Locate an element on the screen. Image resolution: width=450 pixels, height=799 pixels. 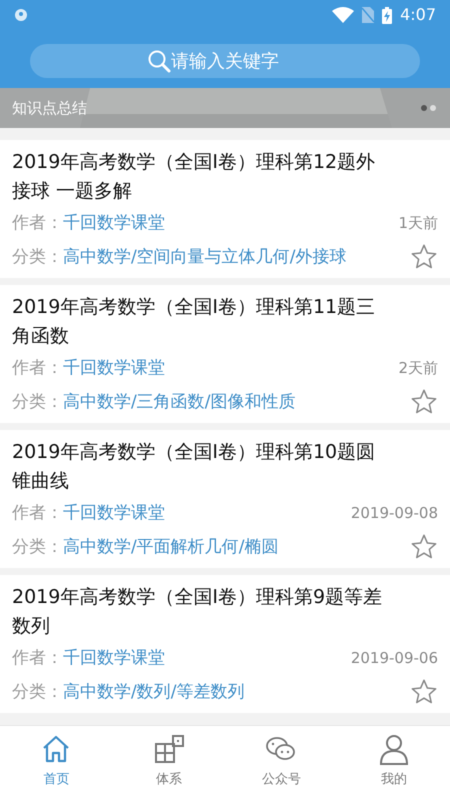
battery-icon is located at coordinates (387, 15).